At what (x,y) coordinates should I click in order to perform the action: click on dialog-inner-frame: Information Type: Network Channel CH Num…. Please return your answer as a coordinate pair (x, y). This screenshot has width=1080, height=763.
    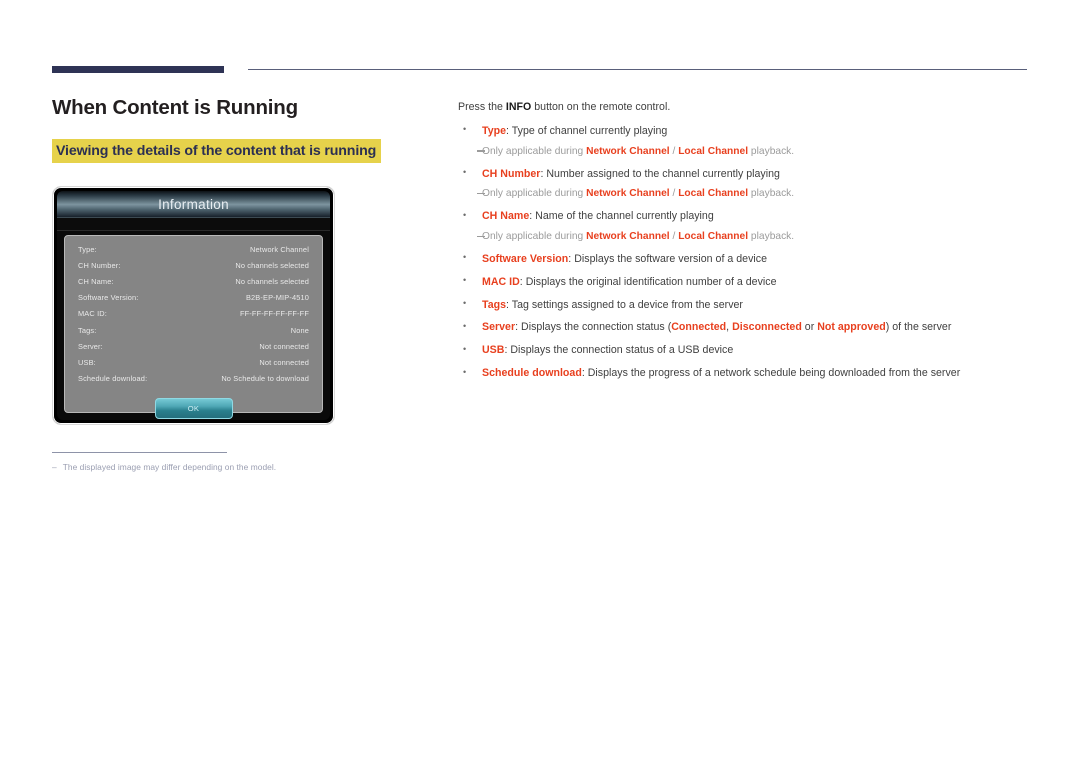
    Looking at the image, I should click on (193, 305).